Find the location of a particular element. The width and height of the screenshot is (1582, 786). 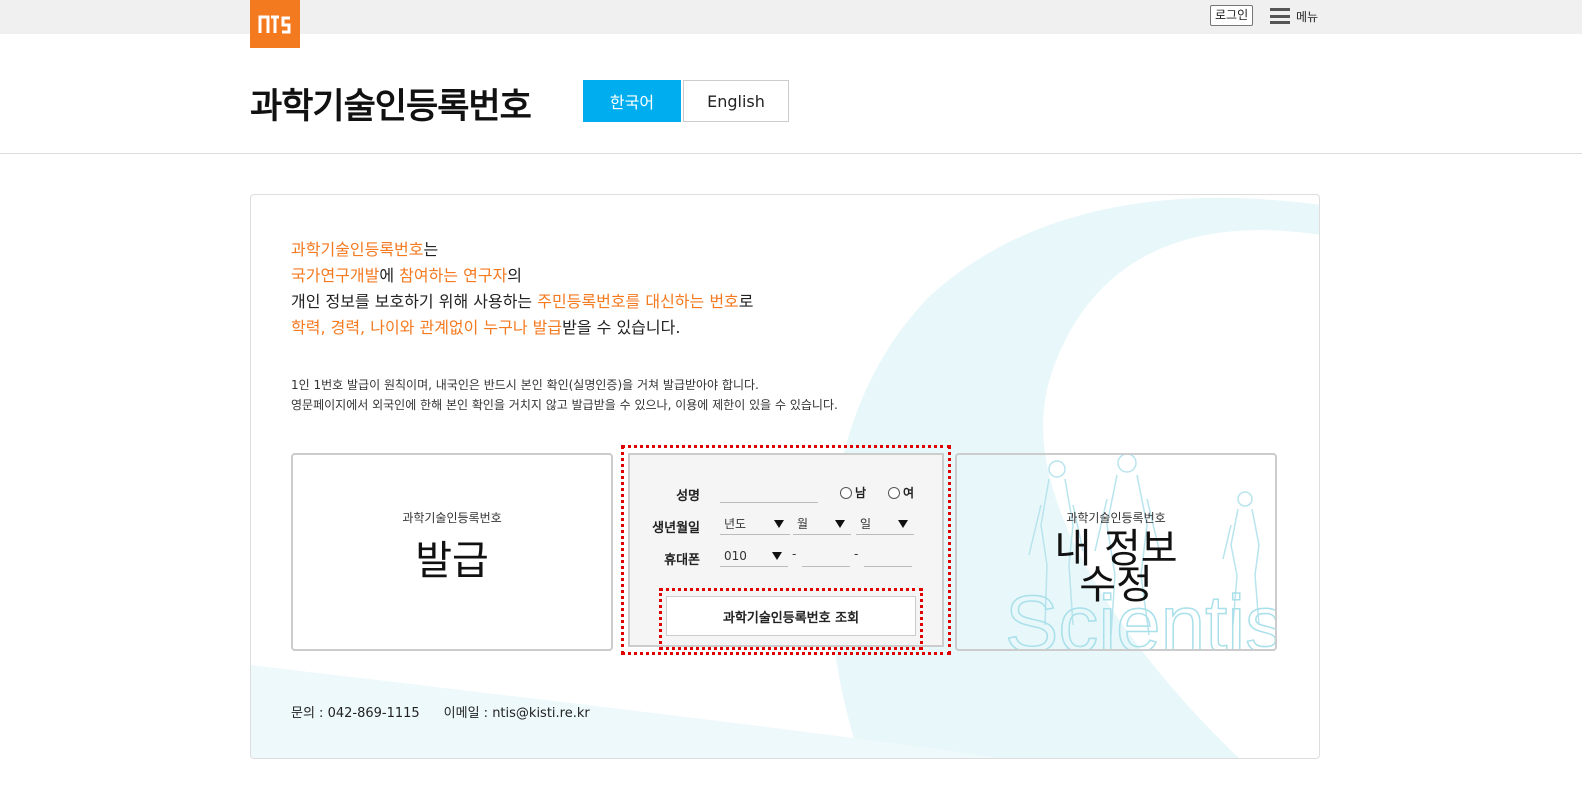

contact-email: 이메일 : ntis@kisti.re.kr is located at coordinates (516, 713).